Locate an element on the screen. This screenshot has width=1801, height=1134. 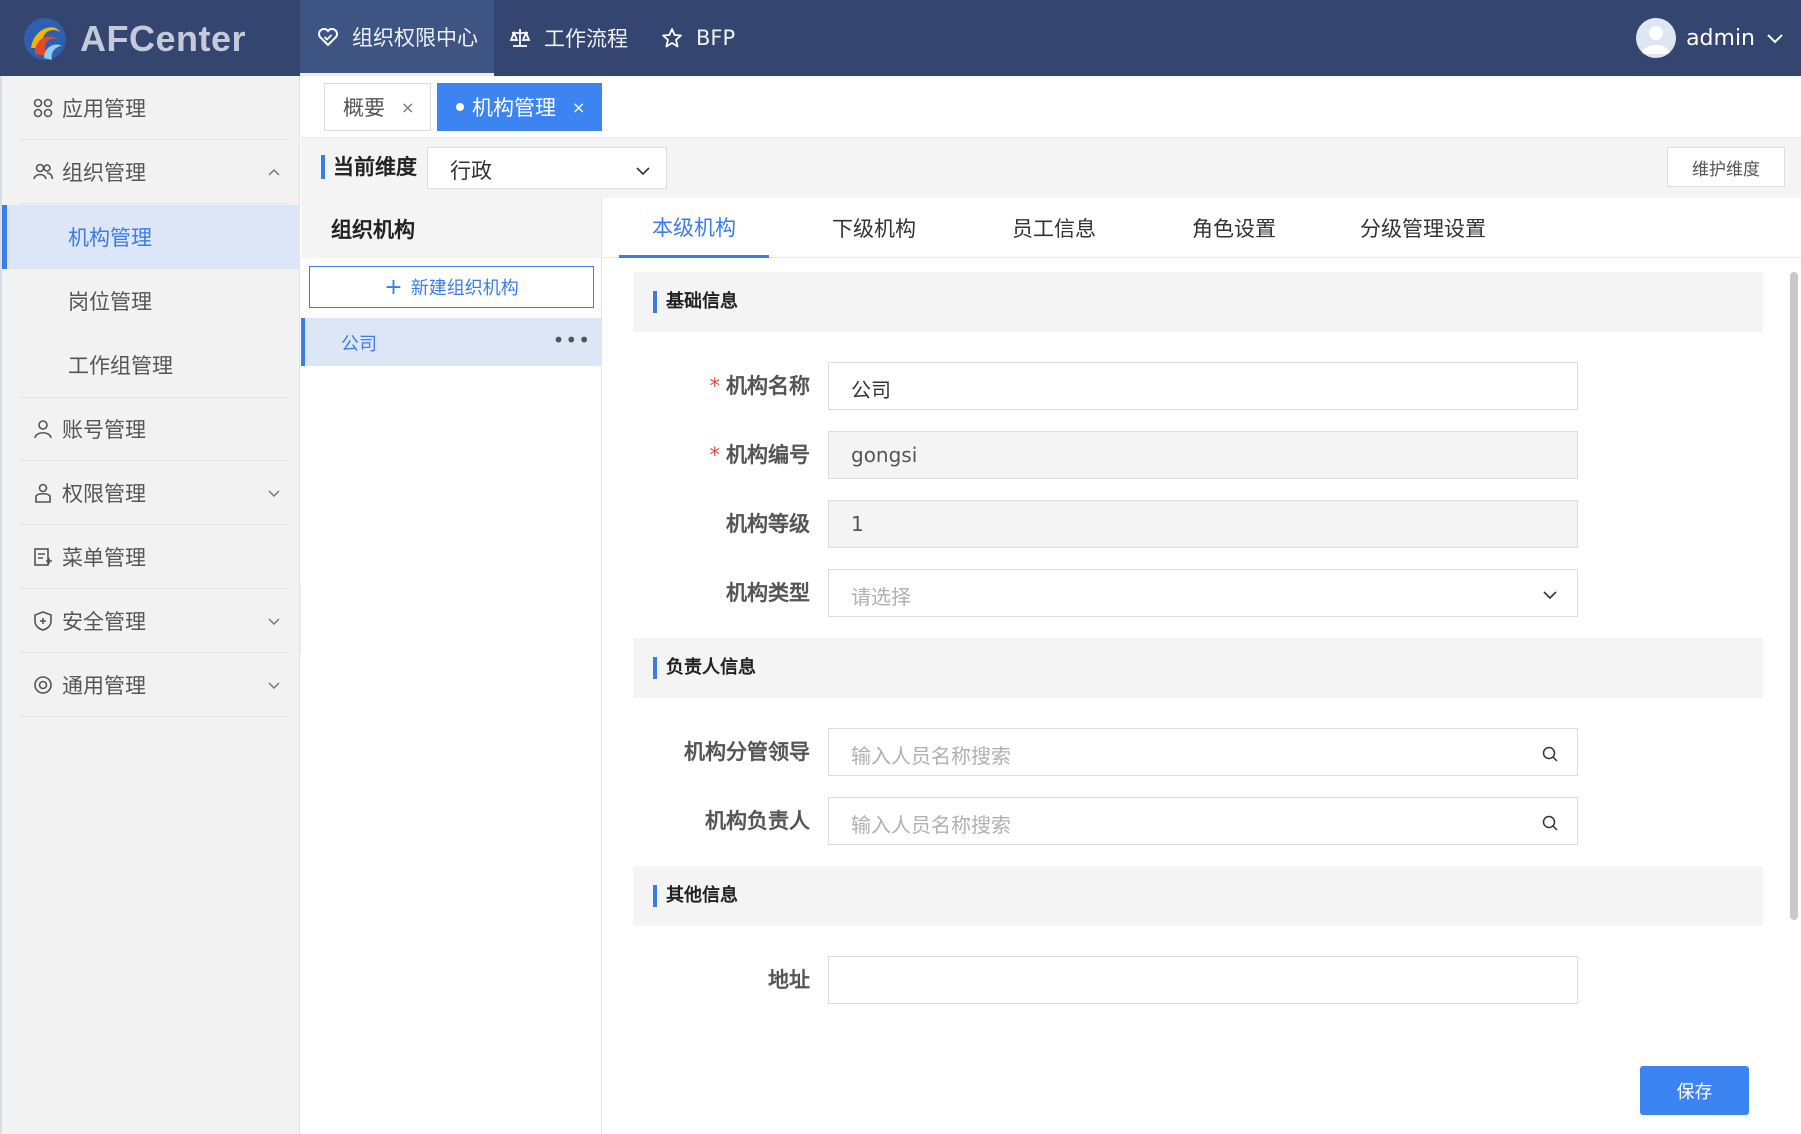
sidebar-item-label: 岗位管理 is located at coordinates (110, 302).